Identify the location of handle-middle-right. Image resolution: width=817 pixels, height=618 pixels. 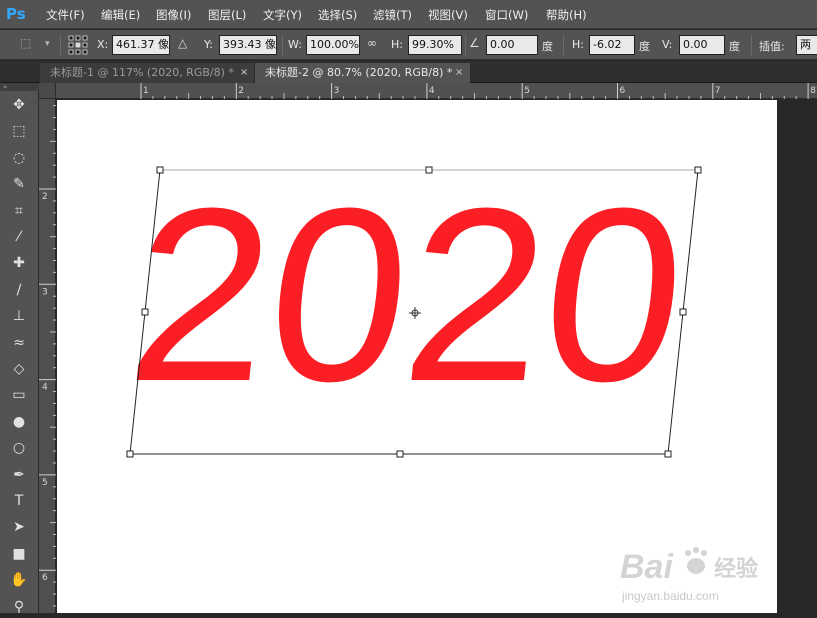
(683, 312).